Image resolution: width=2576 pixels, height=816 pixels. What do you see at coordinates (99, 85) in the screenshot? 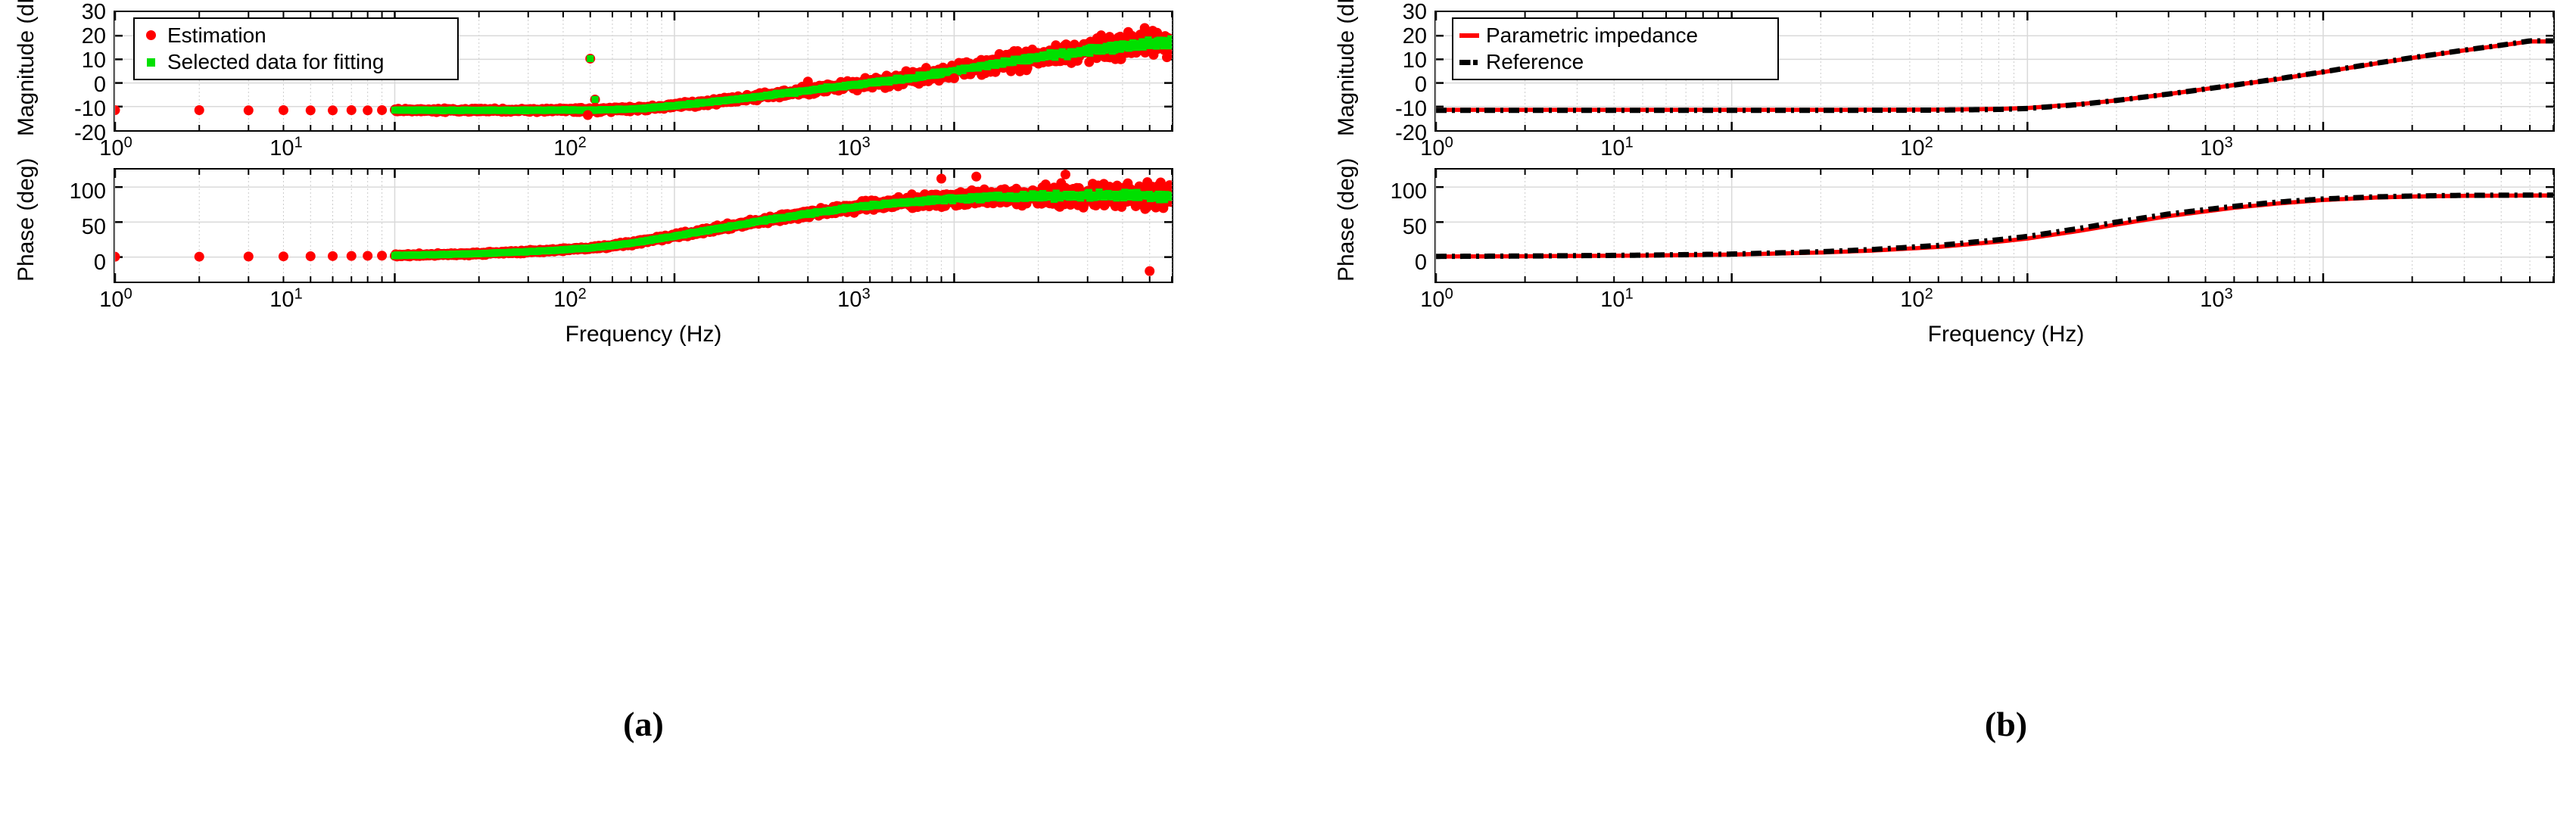
I see `ytick-a-mag-0: 0` at bounding box center [99, 85].